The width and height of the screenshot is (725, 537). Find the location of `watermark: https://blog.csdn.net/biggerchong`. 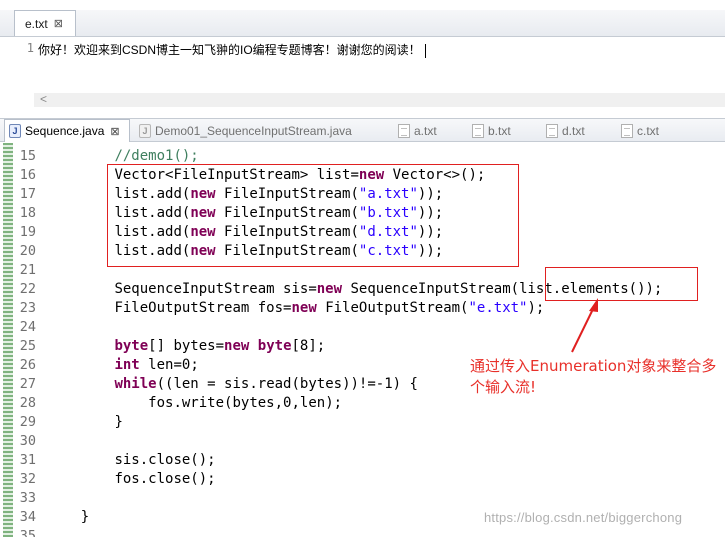

watermark: https://blog.csdn.net/biggerchong is located at coordinates (583, 517).